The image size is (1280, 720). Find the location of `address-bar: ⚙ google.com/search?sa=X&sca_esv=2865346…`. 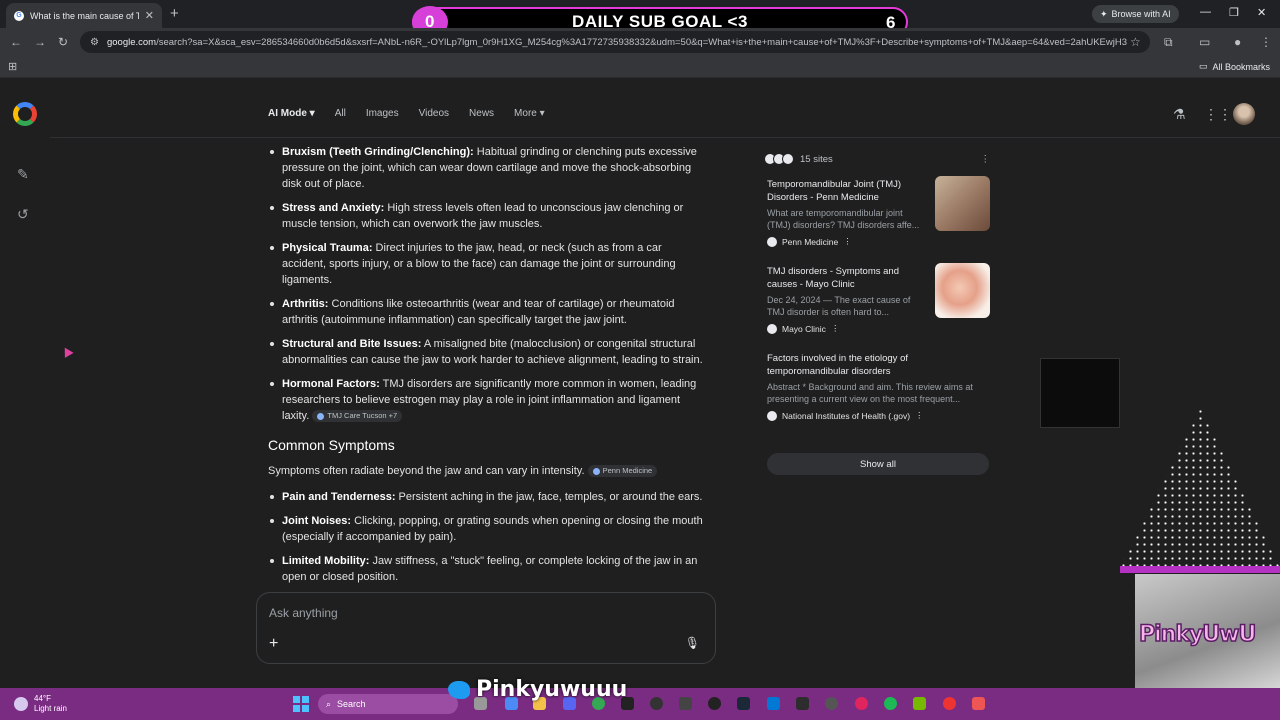

address-bar: ⚙ google.com/search?sa=X&sca_esv=2865346… is located at coordinates (615, 42).